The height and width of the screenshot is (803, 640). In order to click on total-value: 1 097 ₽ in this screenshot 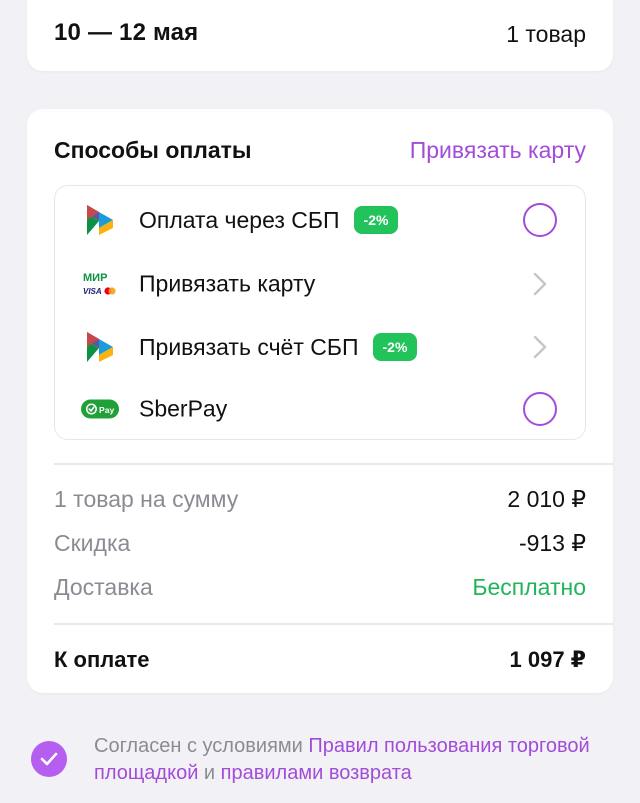, I will do `click(547, 659)`.